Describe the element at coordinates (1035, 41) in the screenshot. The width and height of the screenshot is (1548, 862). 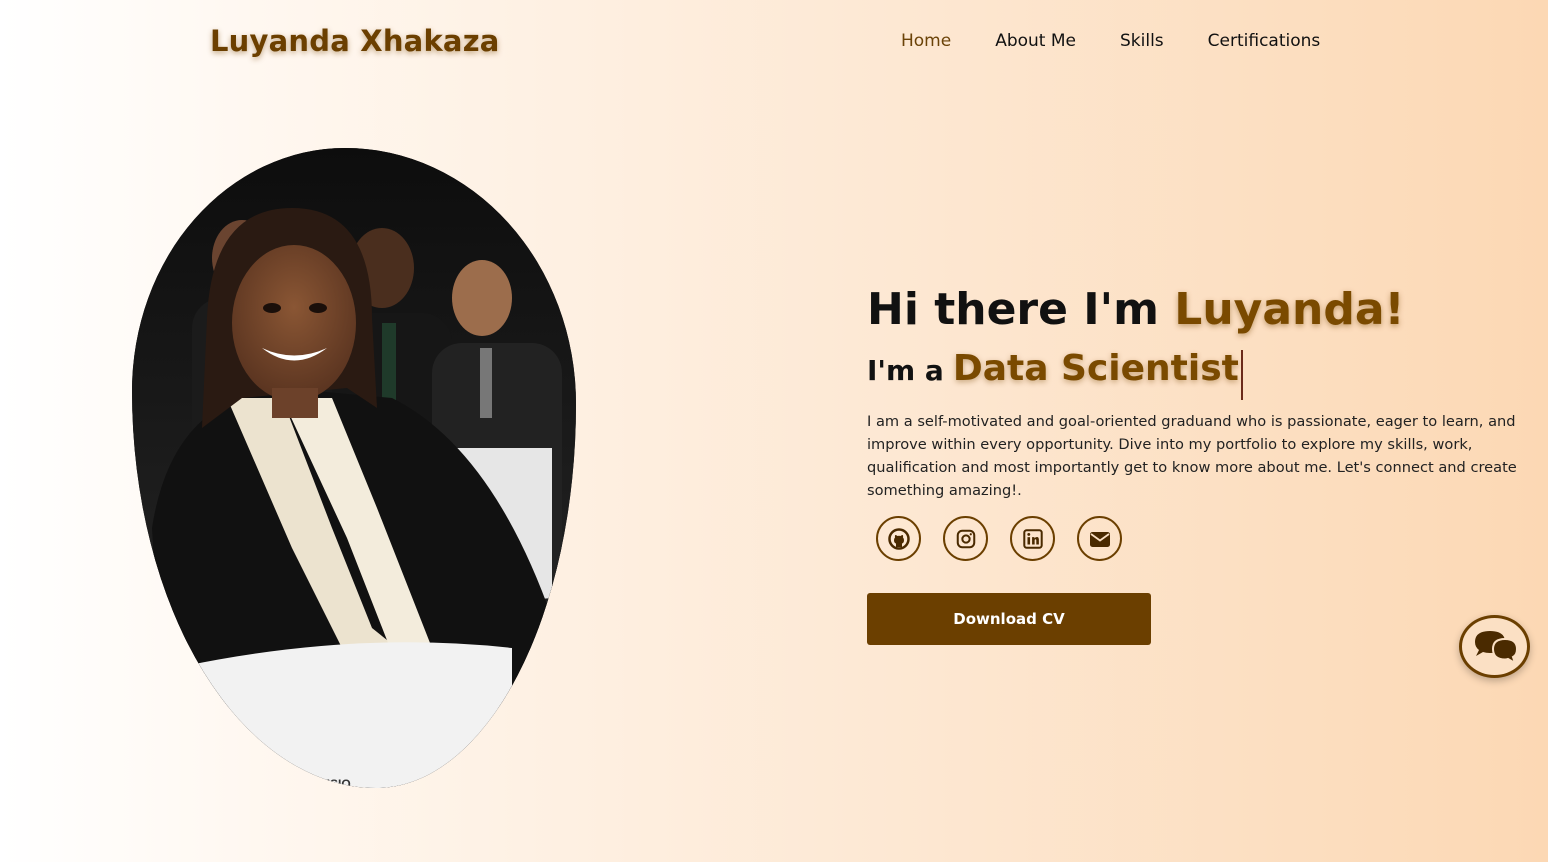
I see `nav-about-me: About Me` at that location.